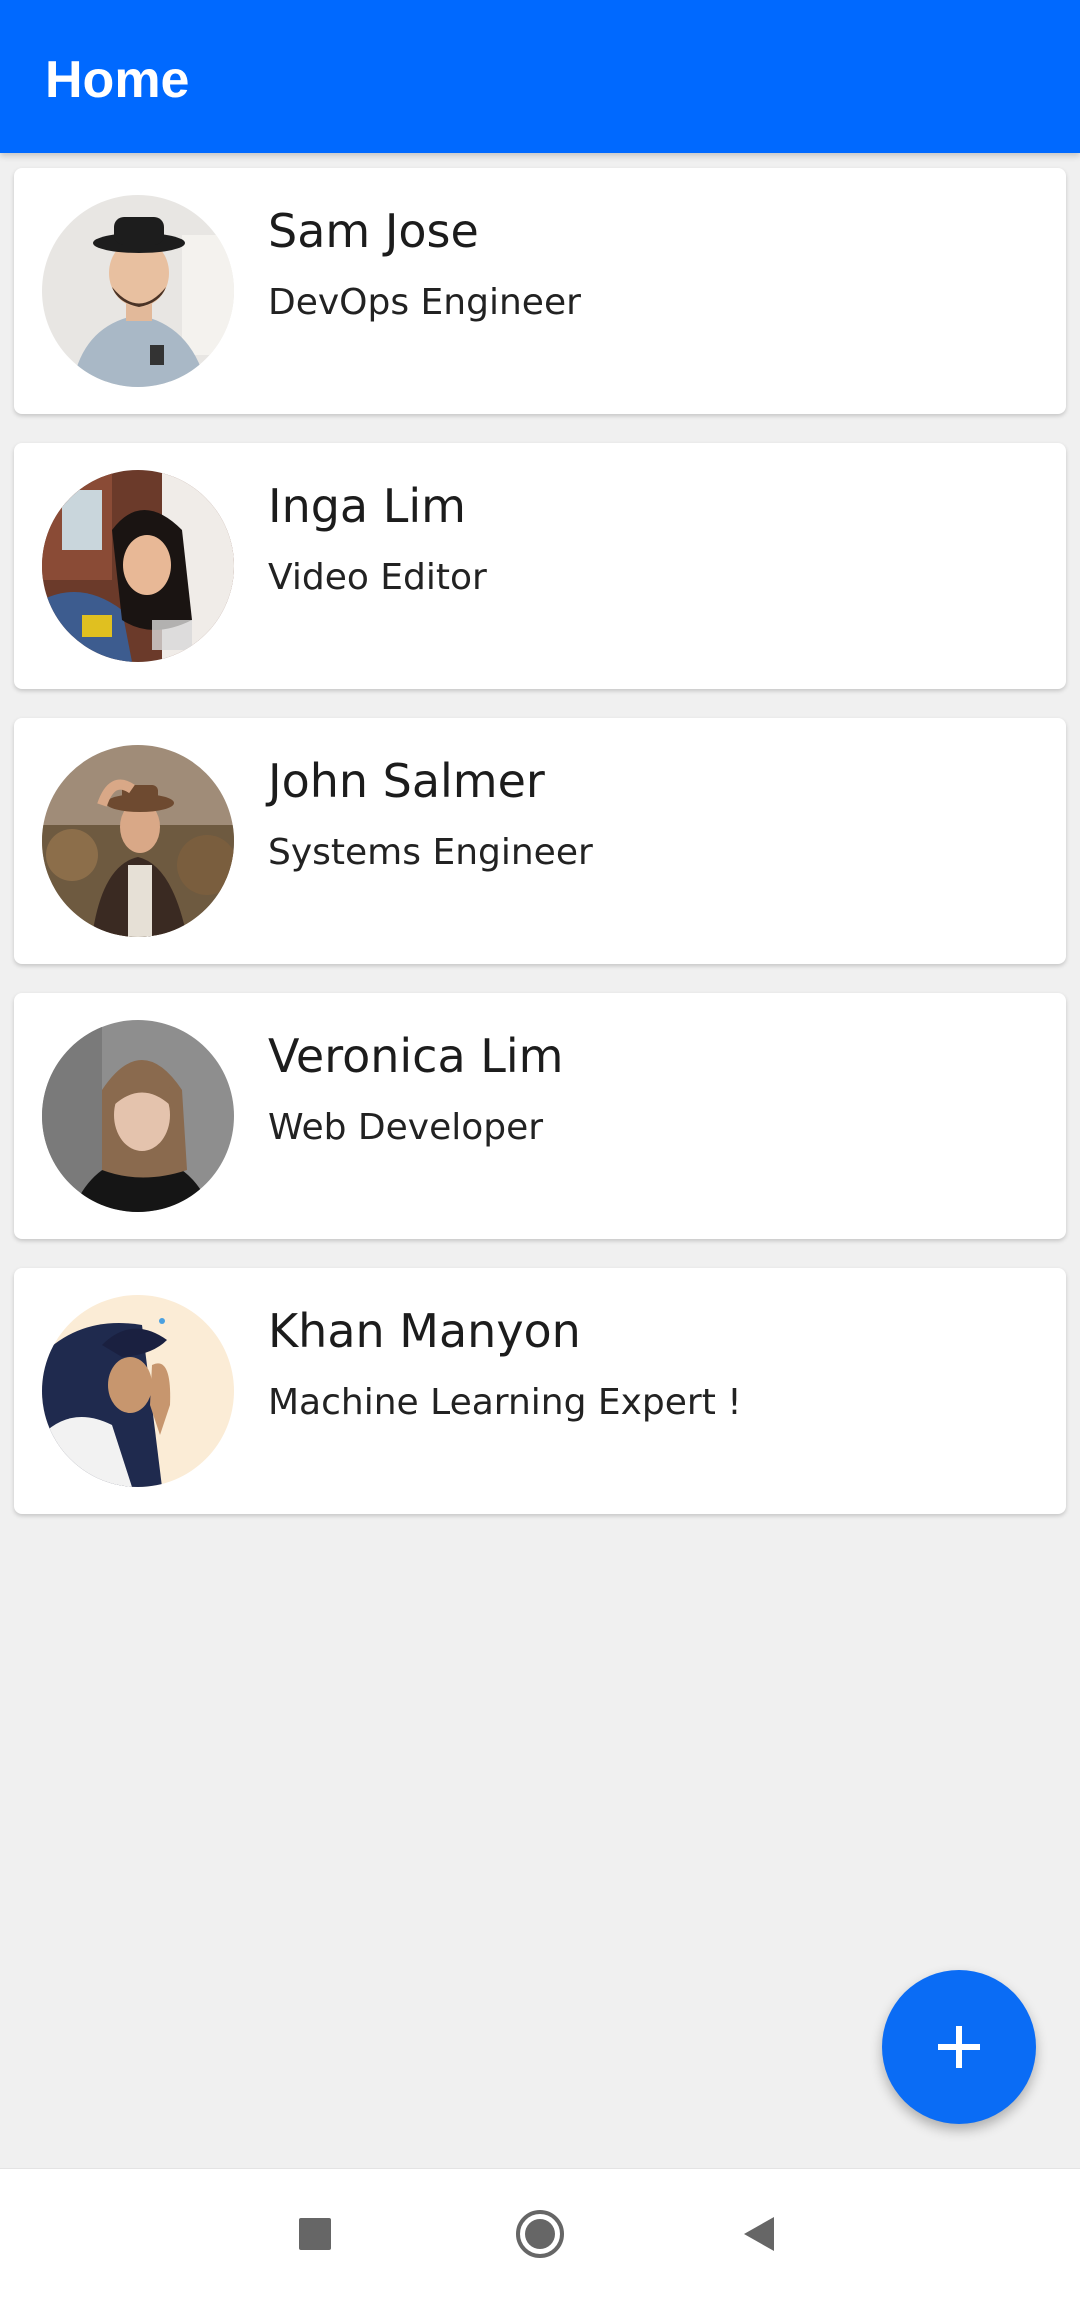 The width and height of the screenshot is (1080, 2299). I want to click on contact-card: Khan Manyon Machine Learning Expert !, so click(540, 1391).